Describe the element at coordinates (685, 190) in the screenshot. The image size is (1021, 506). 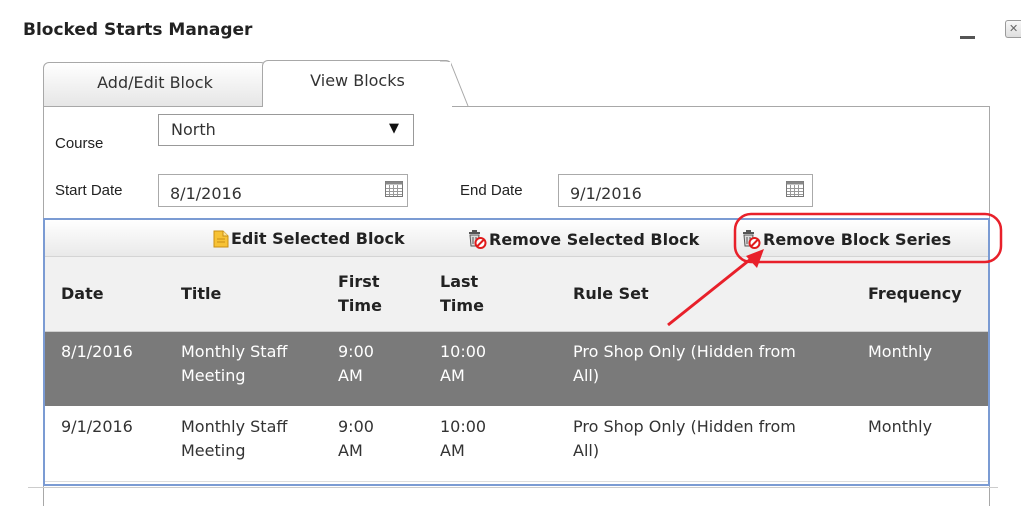
I see `end-date-input: 9/1/2016` at that location.